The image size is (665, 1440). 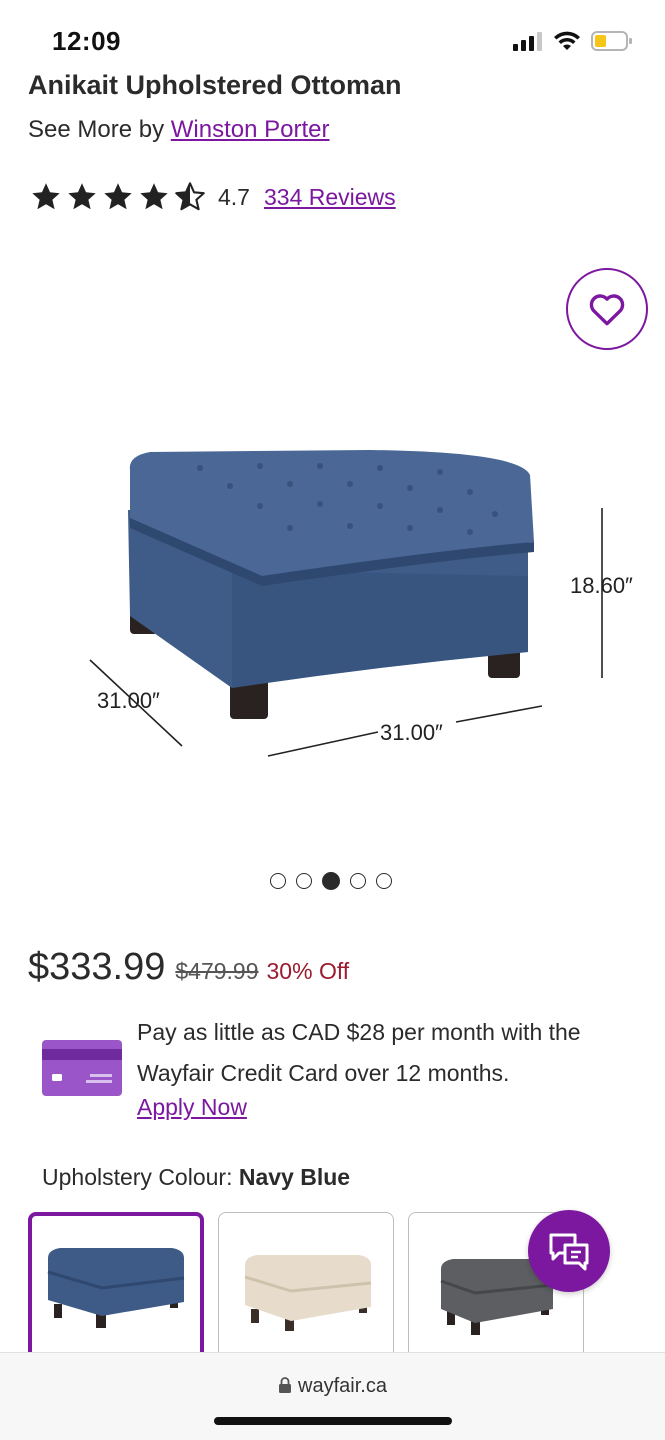 What do you see at coordinates (333, 1421) in the screenshot?
I see `home-indicator` at bounding box center [333, 1421].